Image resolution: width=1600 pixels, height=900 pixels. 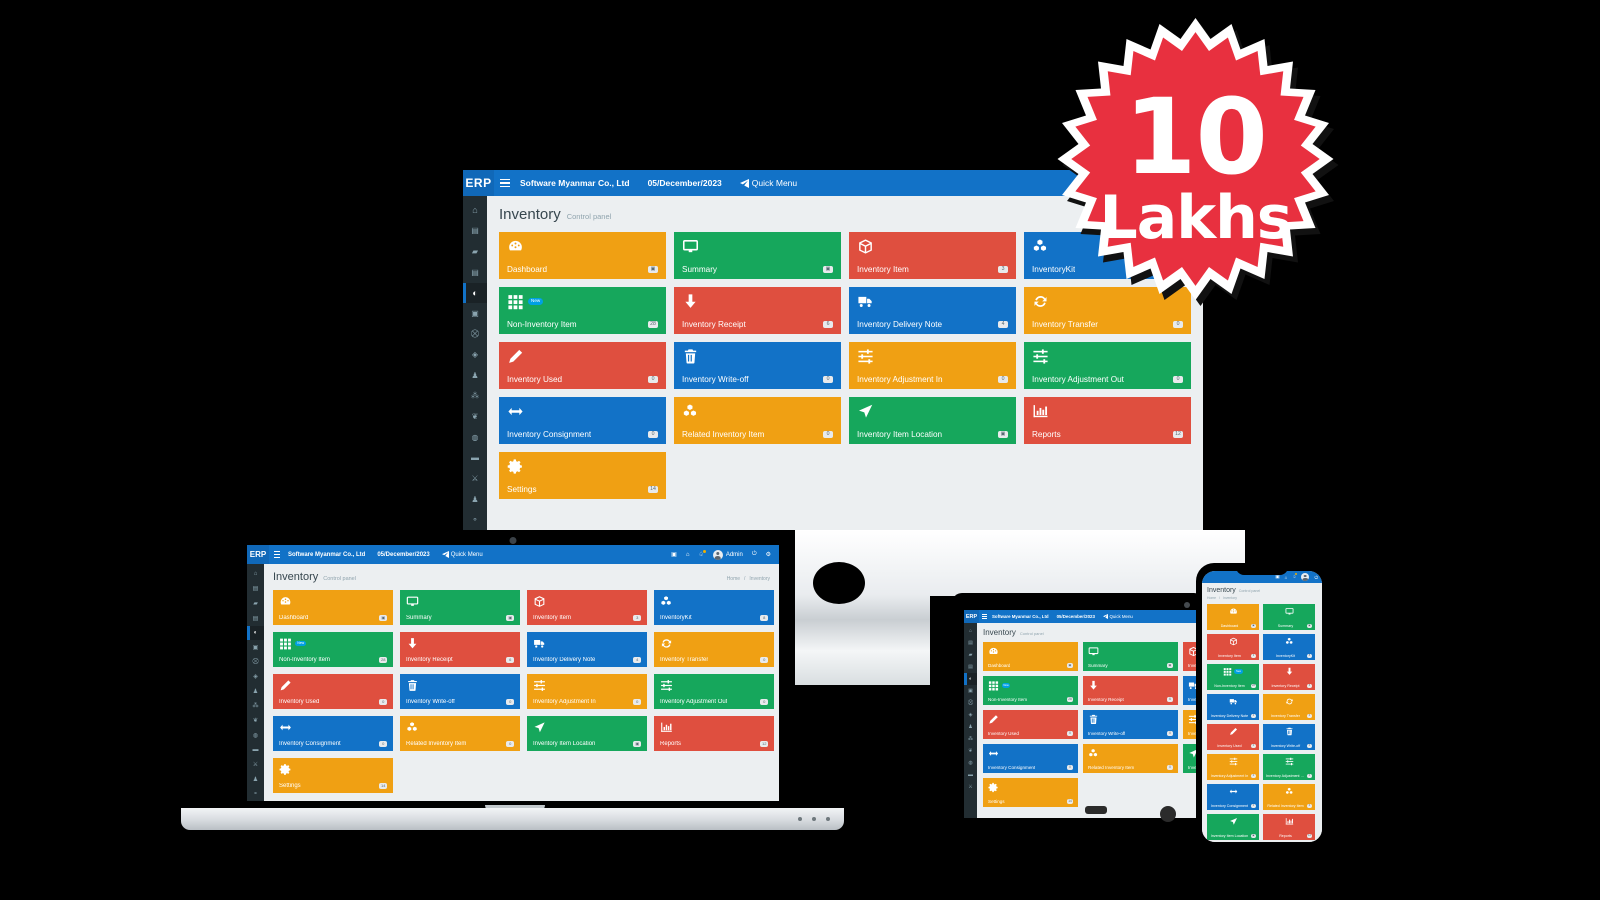 I want to click on tile-inventorykit: InventoryKit 8, so click(x=1289, y=647).